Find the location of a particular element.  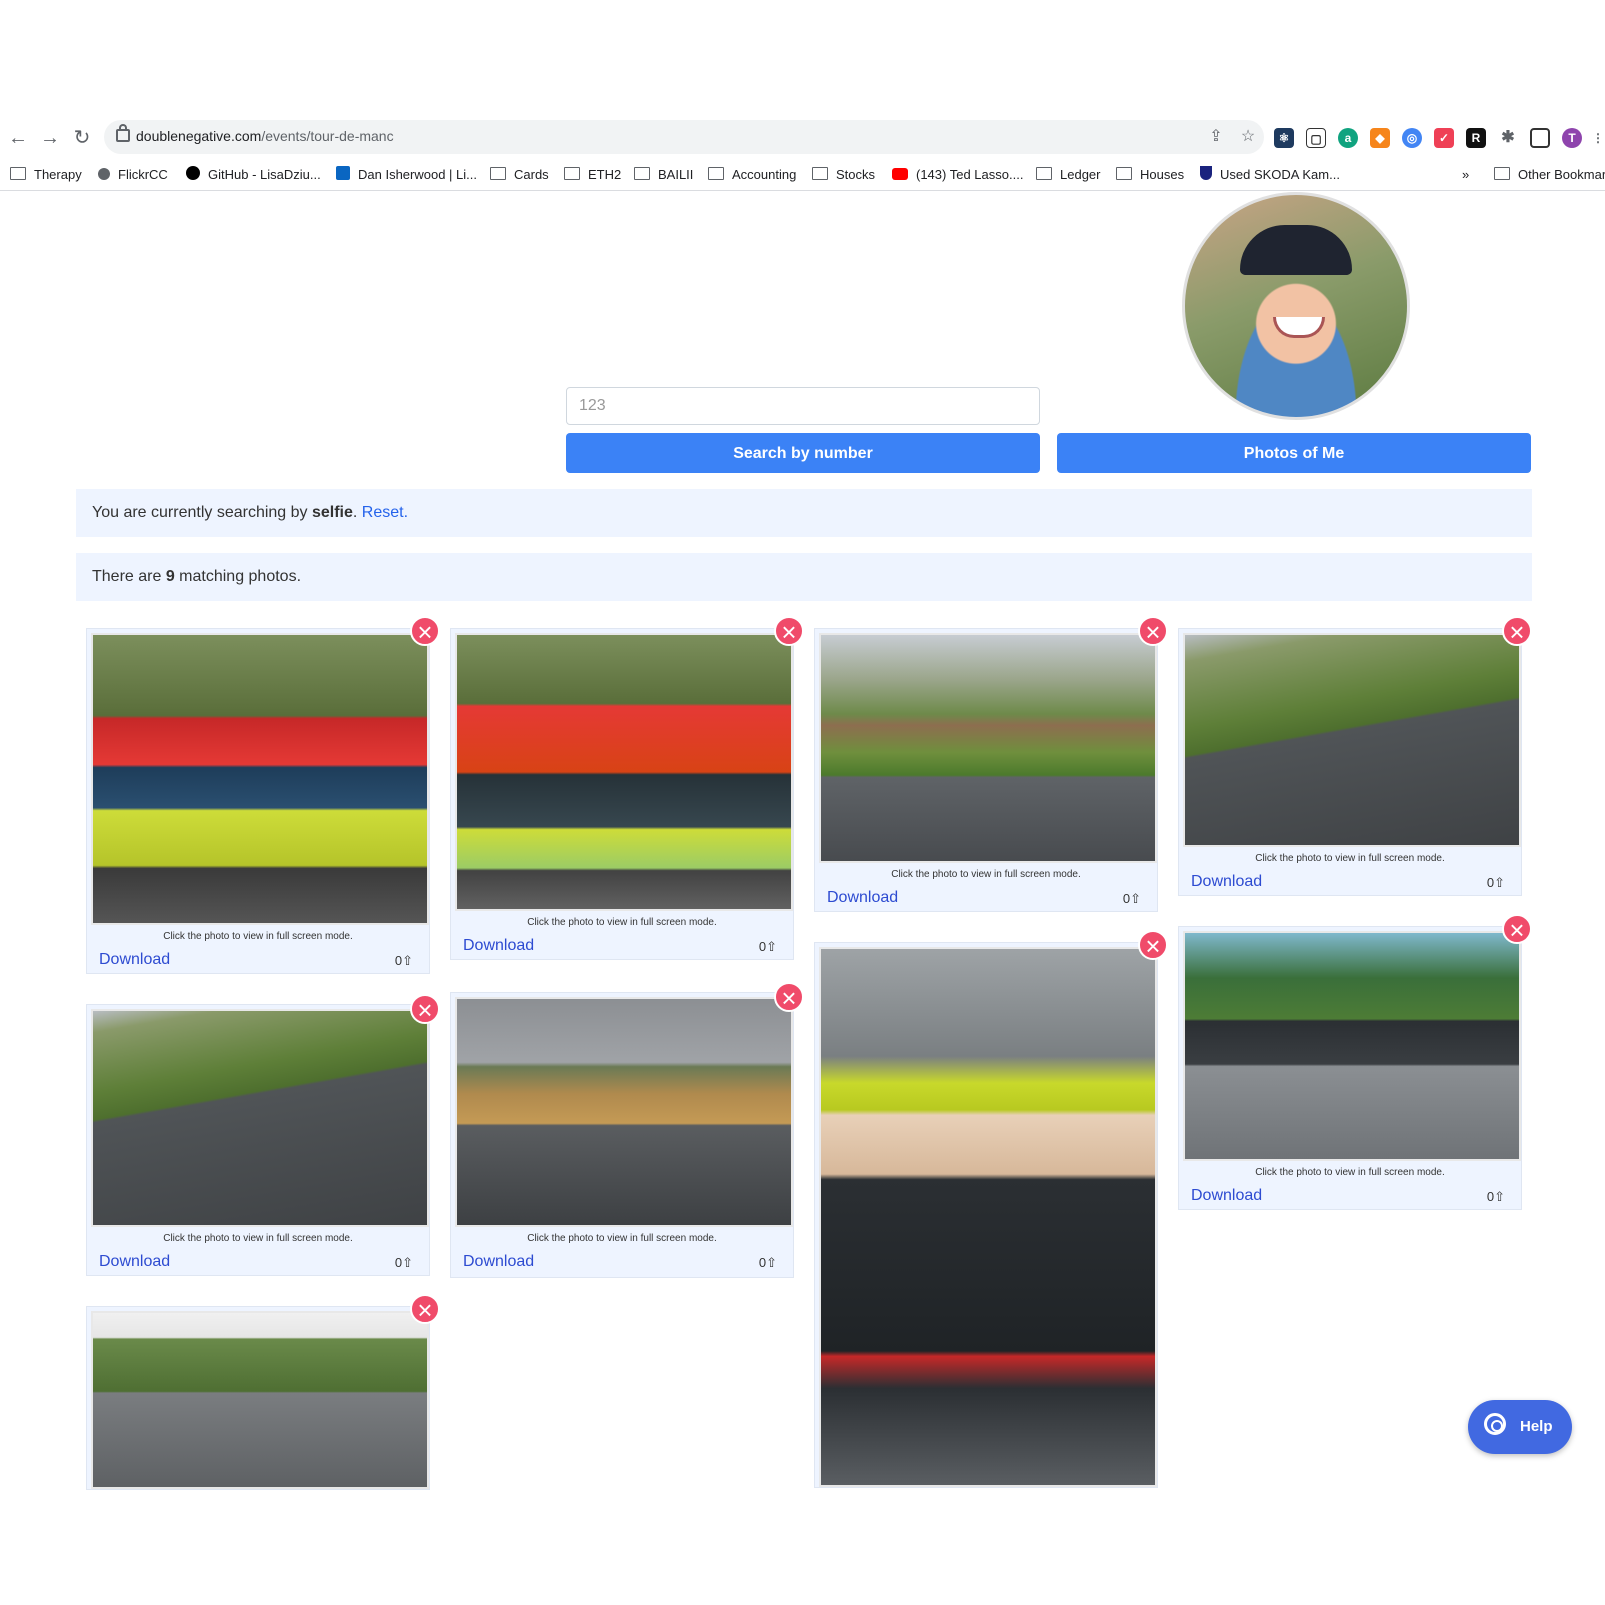

menu-kebab-icon: ⋮ is located at coordinates (1598, 138).